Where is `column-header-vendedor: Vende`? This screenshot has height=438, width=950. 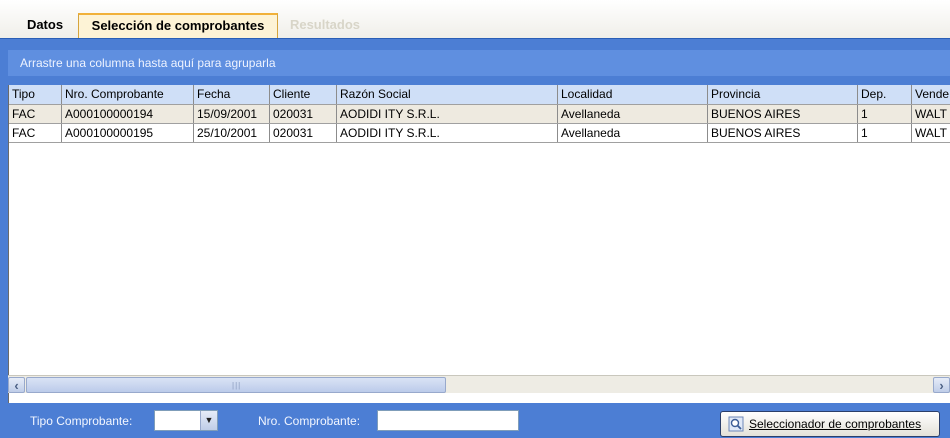
column-header-vendedor: Vende is located at coordinates (931, 94).